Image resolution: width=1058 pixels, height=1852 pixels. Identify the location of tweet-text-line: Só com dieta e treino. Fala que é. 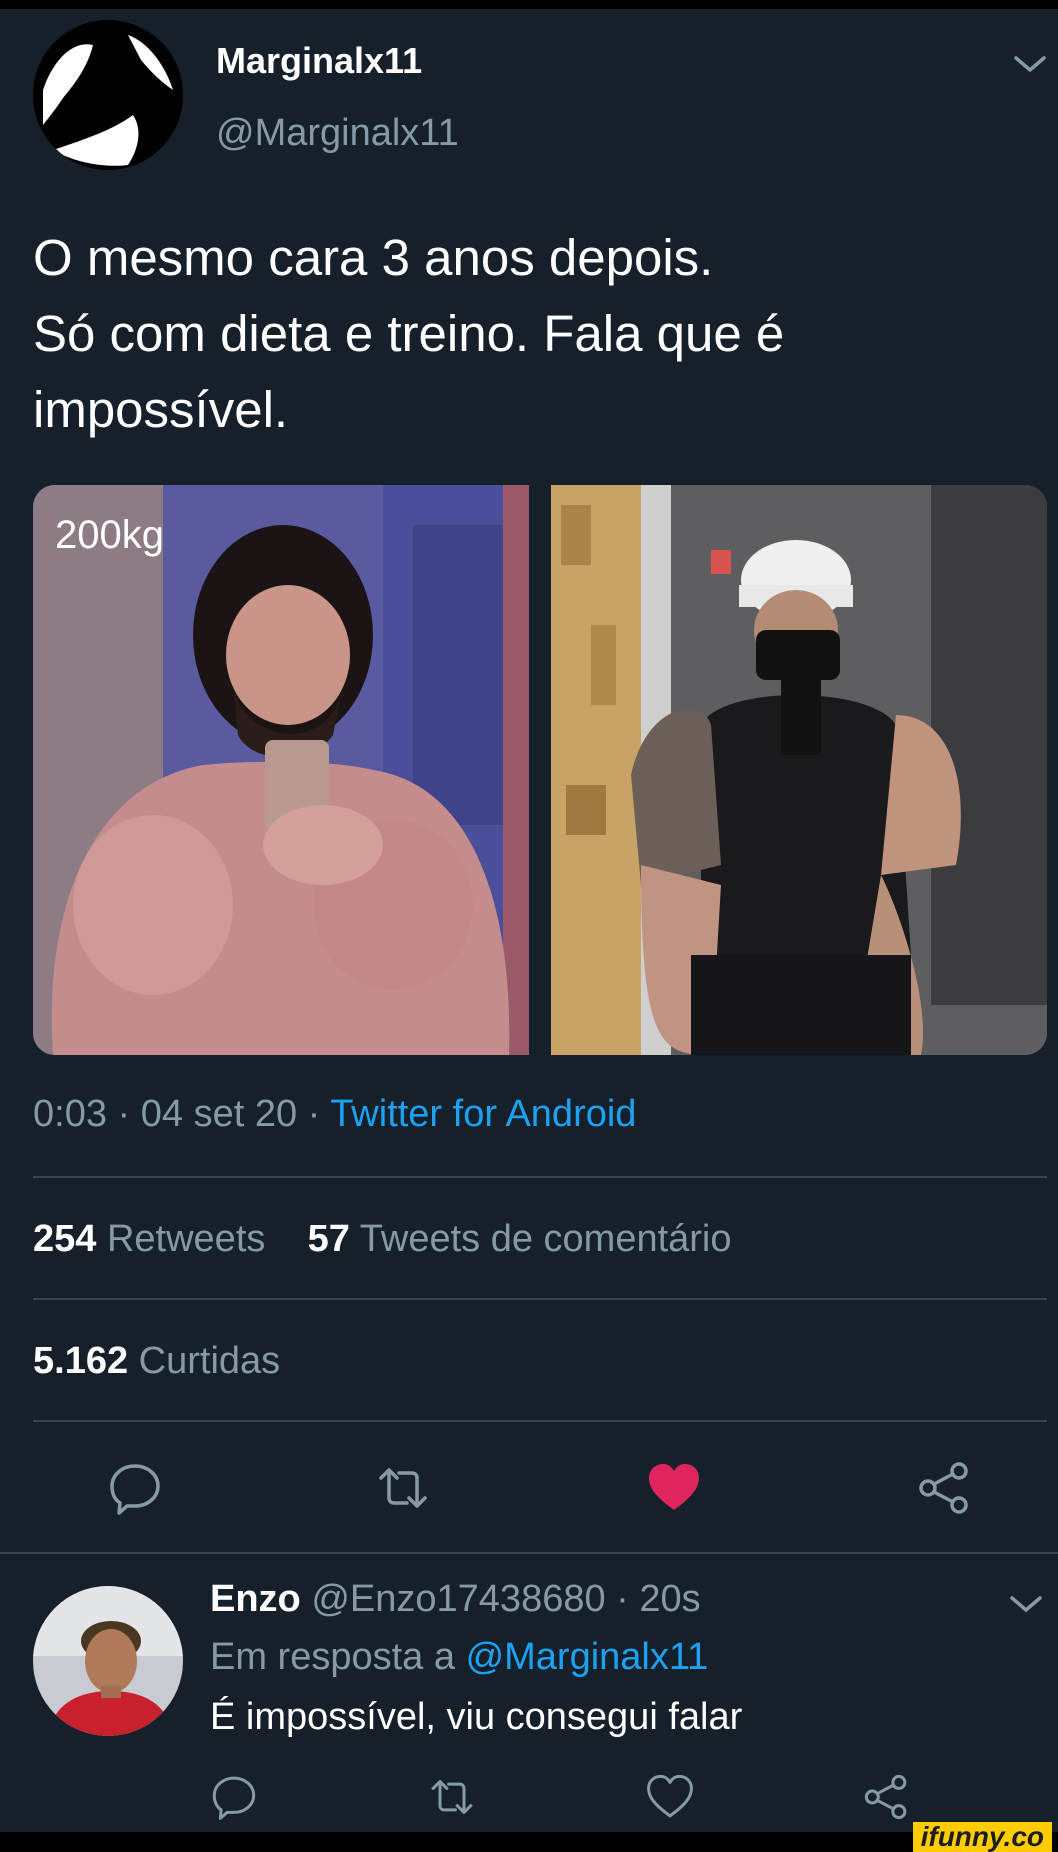
(409, 333).